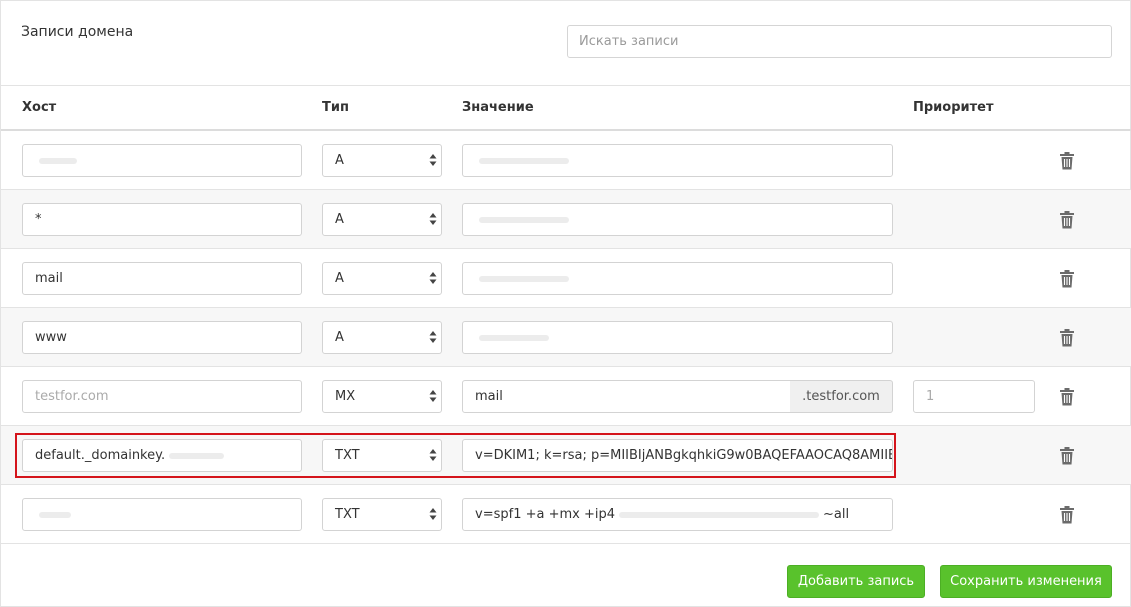 This screenshot has height=607, width=1131. I want to click on value-input: v=spf1 +a +mx +ip4 ~all, so click(677, 514).